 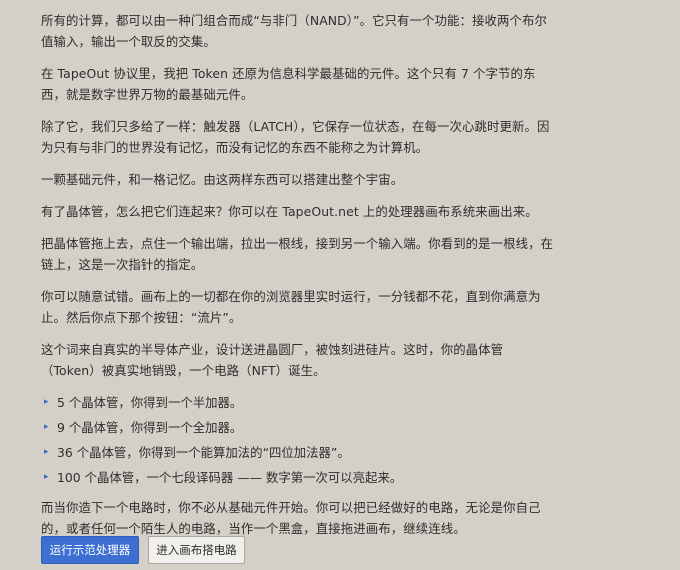 What do you see at coordinates (203, 452) in the screenshot?
I see `list-item-text: 36 个晶体管，你得到一个能算加法的“四位加法器”。` at bounding box center [203, 452].